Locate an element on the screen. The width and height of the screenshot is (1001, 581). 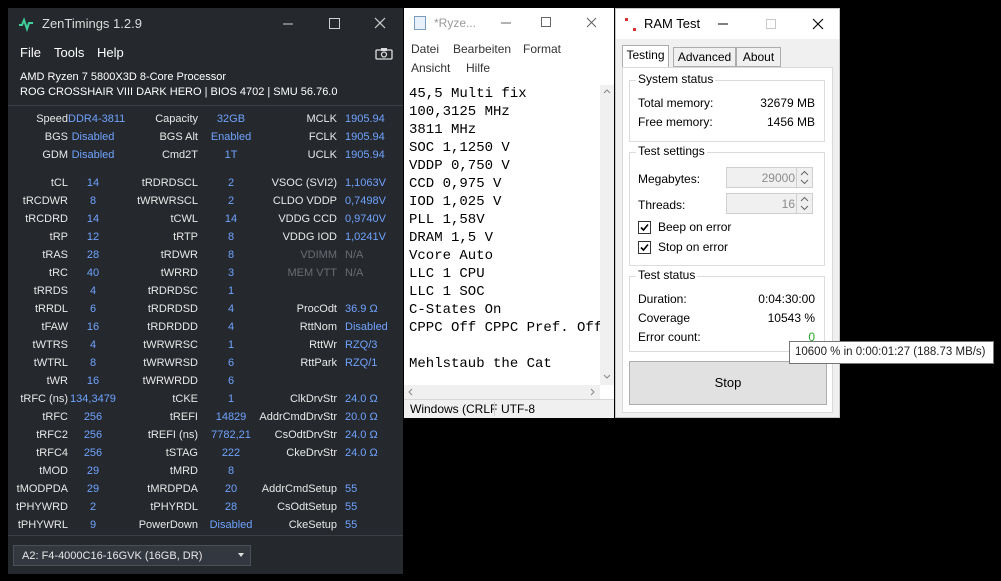
divider is located at coordinates (205, 105).